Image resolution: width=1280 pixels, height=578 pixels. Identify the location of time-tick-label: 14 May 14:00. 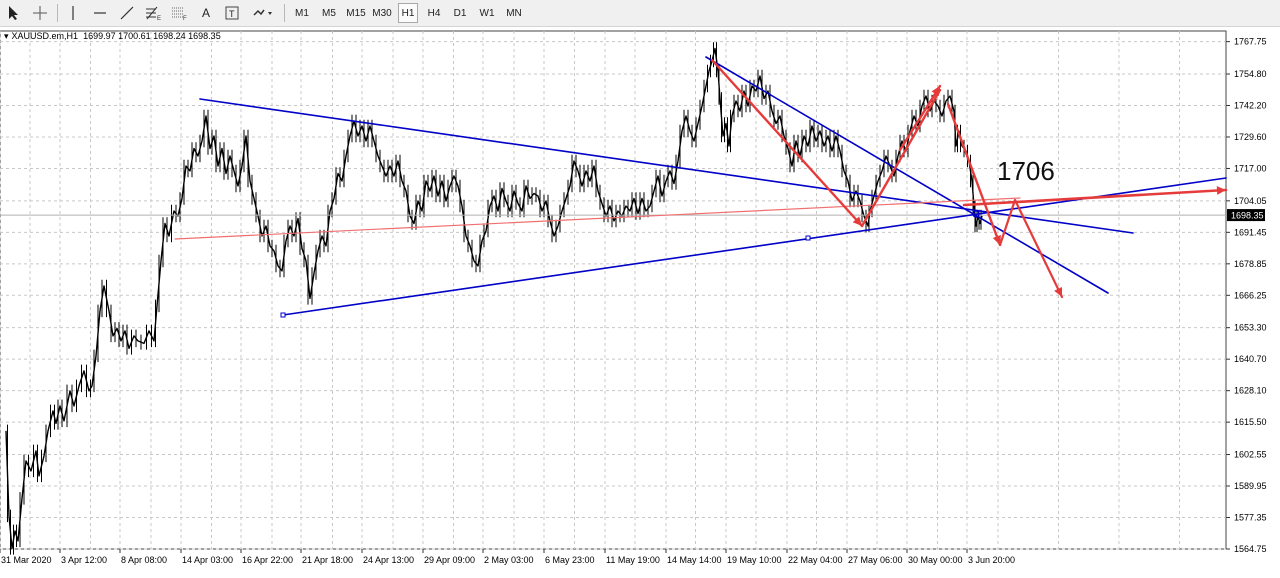
(694, 560).